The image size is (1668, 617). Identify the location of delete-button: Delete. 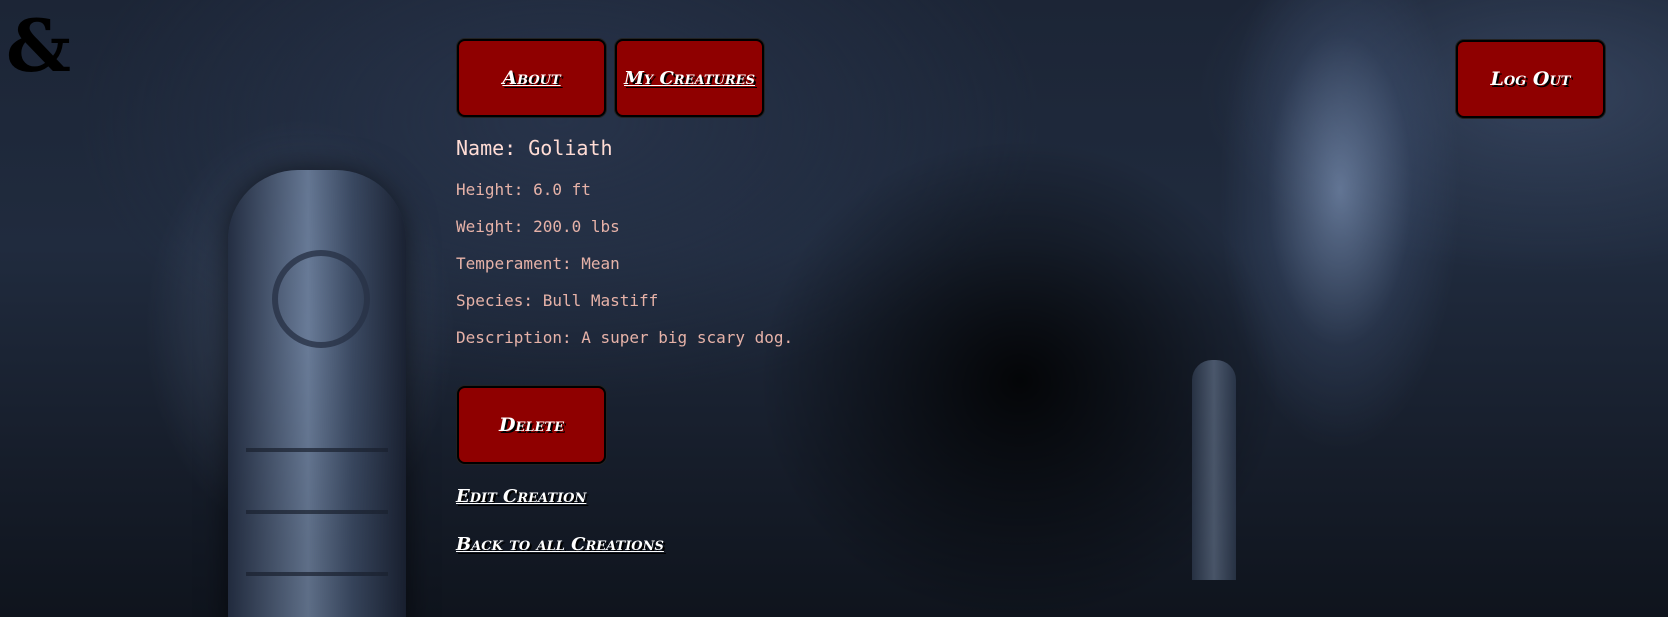
(531, 425).